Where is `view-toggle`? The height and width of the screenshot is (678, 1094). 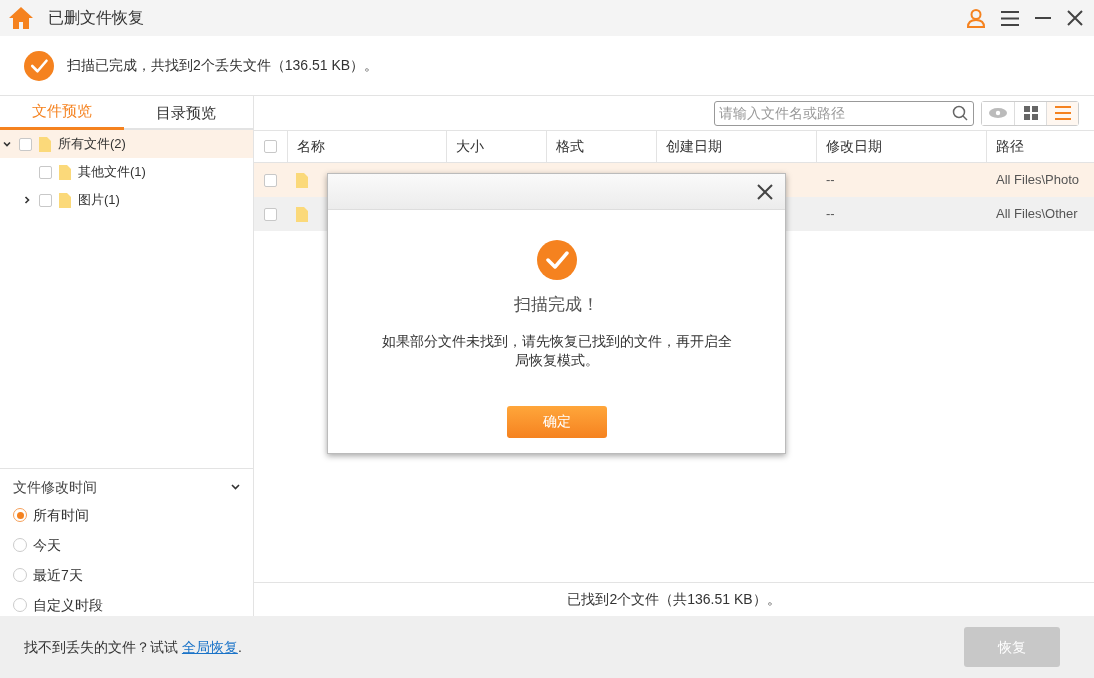
view-toggle is located at coordinates (1062, 113).